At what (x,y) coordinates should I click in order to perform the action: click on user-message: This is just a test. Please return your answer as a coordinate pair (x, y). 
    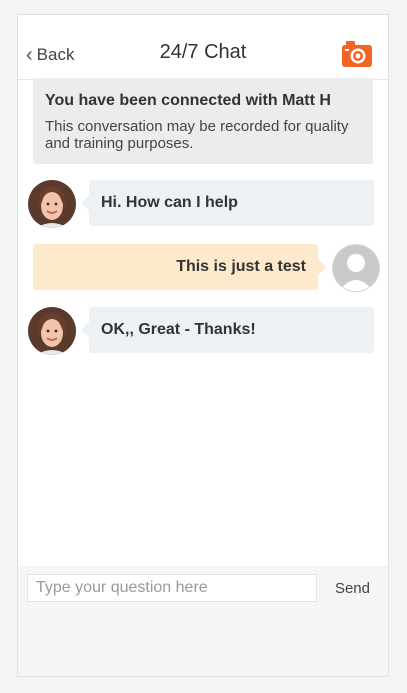
    Looking at the image, I should click on (179, 267).